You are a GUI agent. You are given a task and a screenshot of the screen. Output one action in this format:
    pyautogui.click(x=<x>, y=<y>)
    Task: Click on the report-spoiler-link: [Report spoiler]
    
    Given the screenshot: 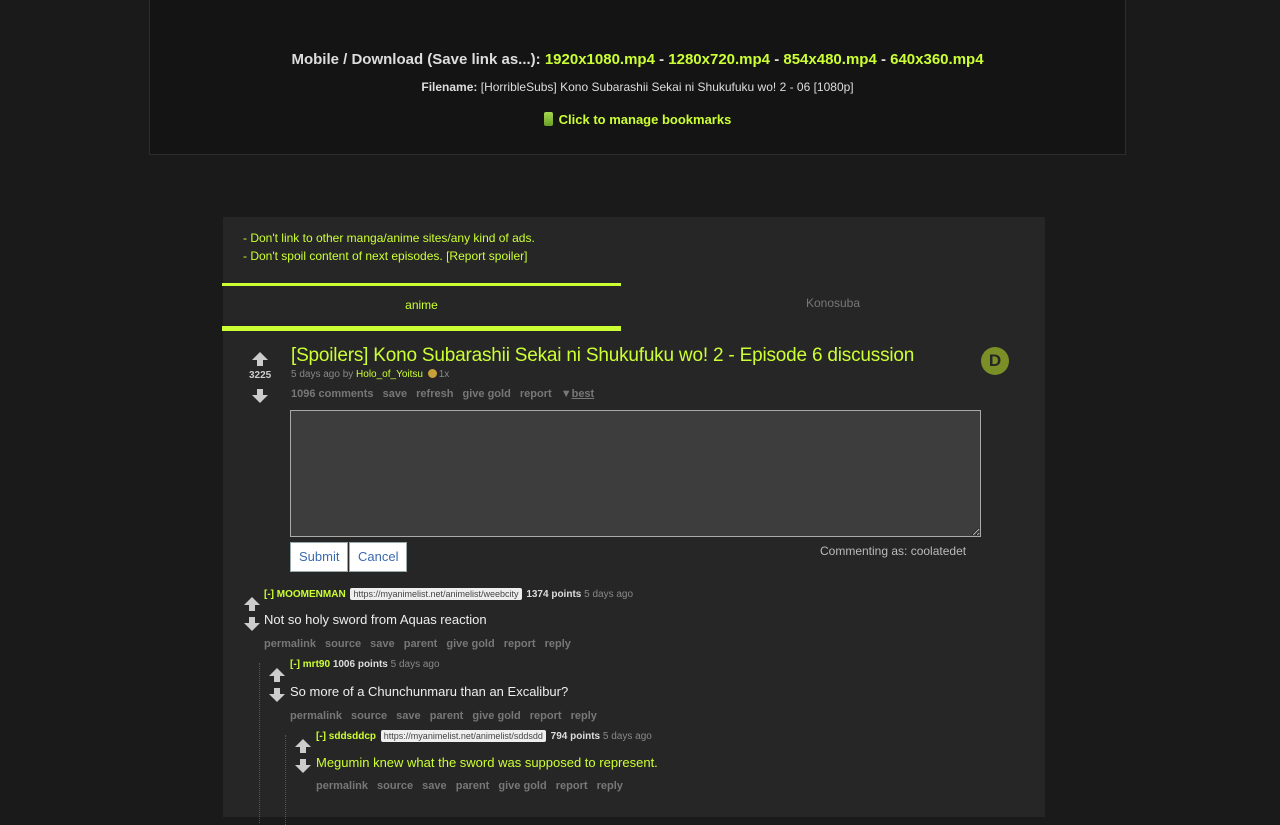 What is the action you would take?
    pyautogui.click(x=486, y=256)
    